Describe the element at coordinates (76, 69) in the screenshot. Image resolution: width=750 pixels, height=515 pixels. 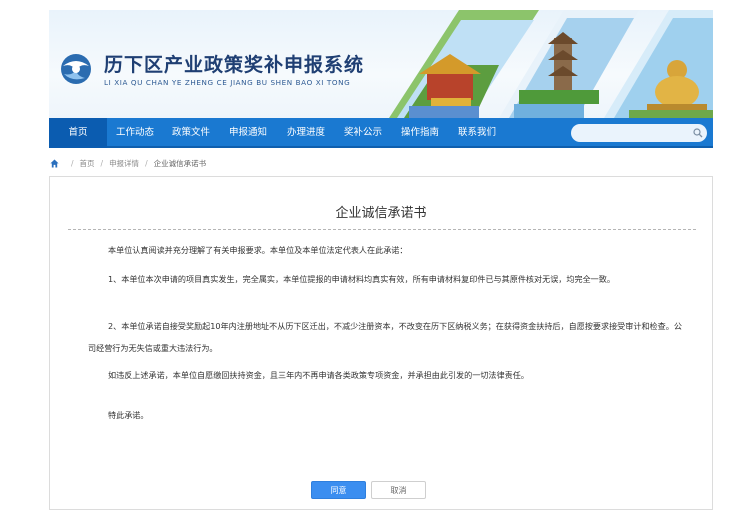
I see `globe-logo-icon` at that location.